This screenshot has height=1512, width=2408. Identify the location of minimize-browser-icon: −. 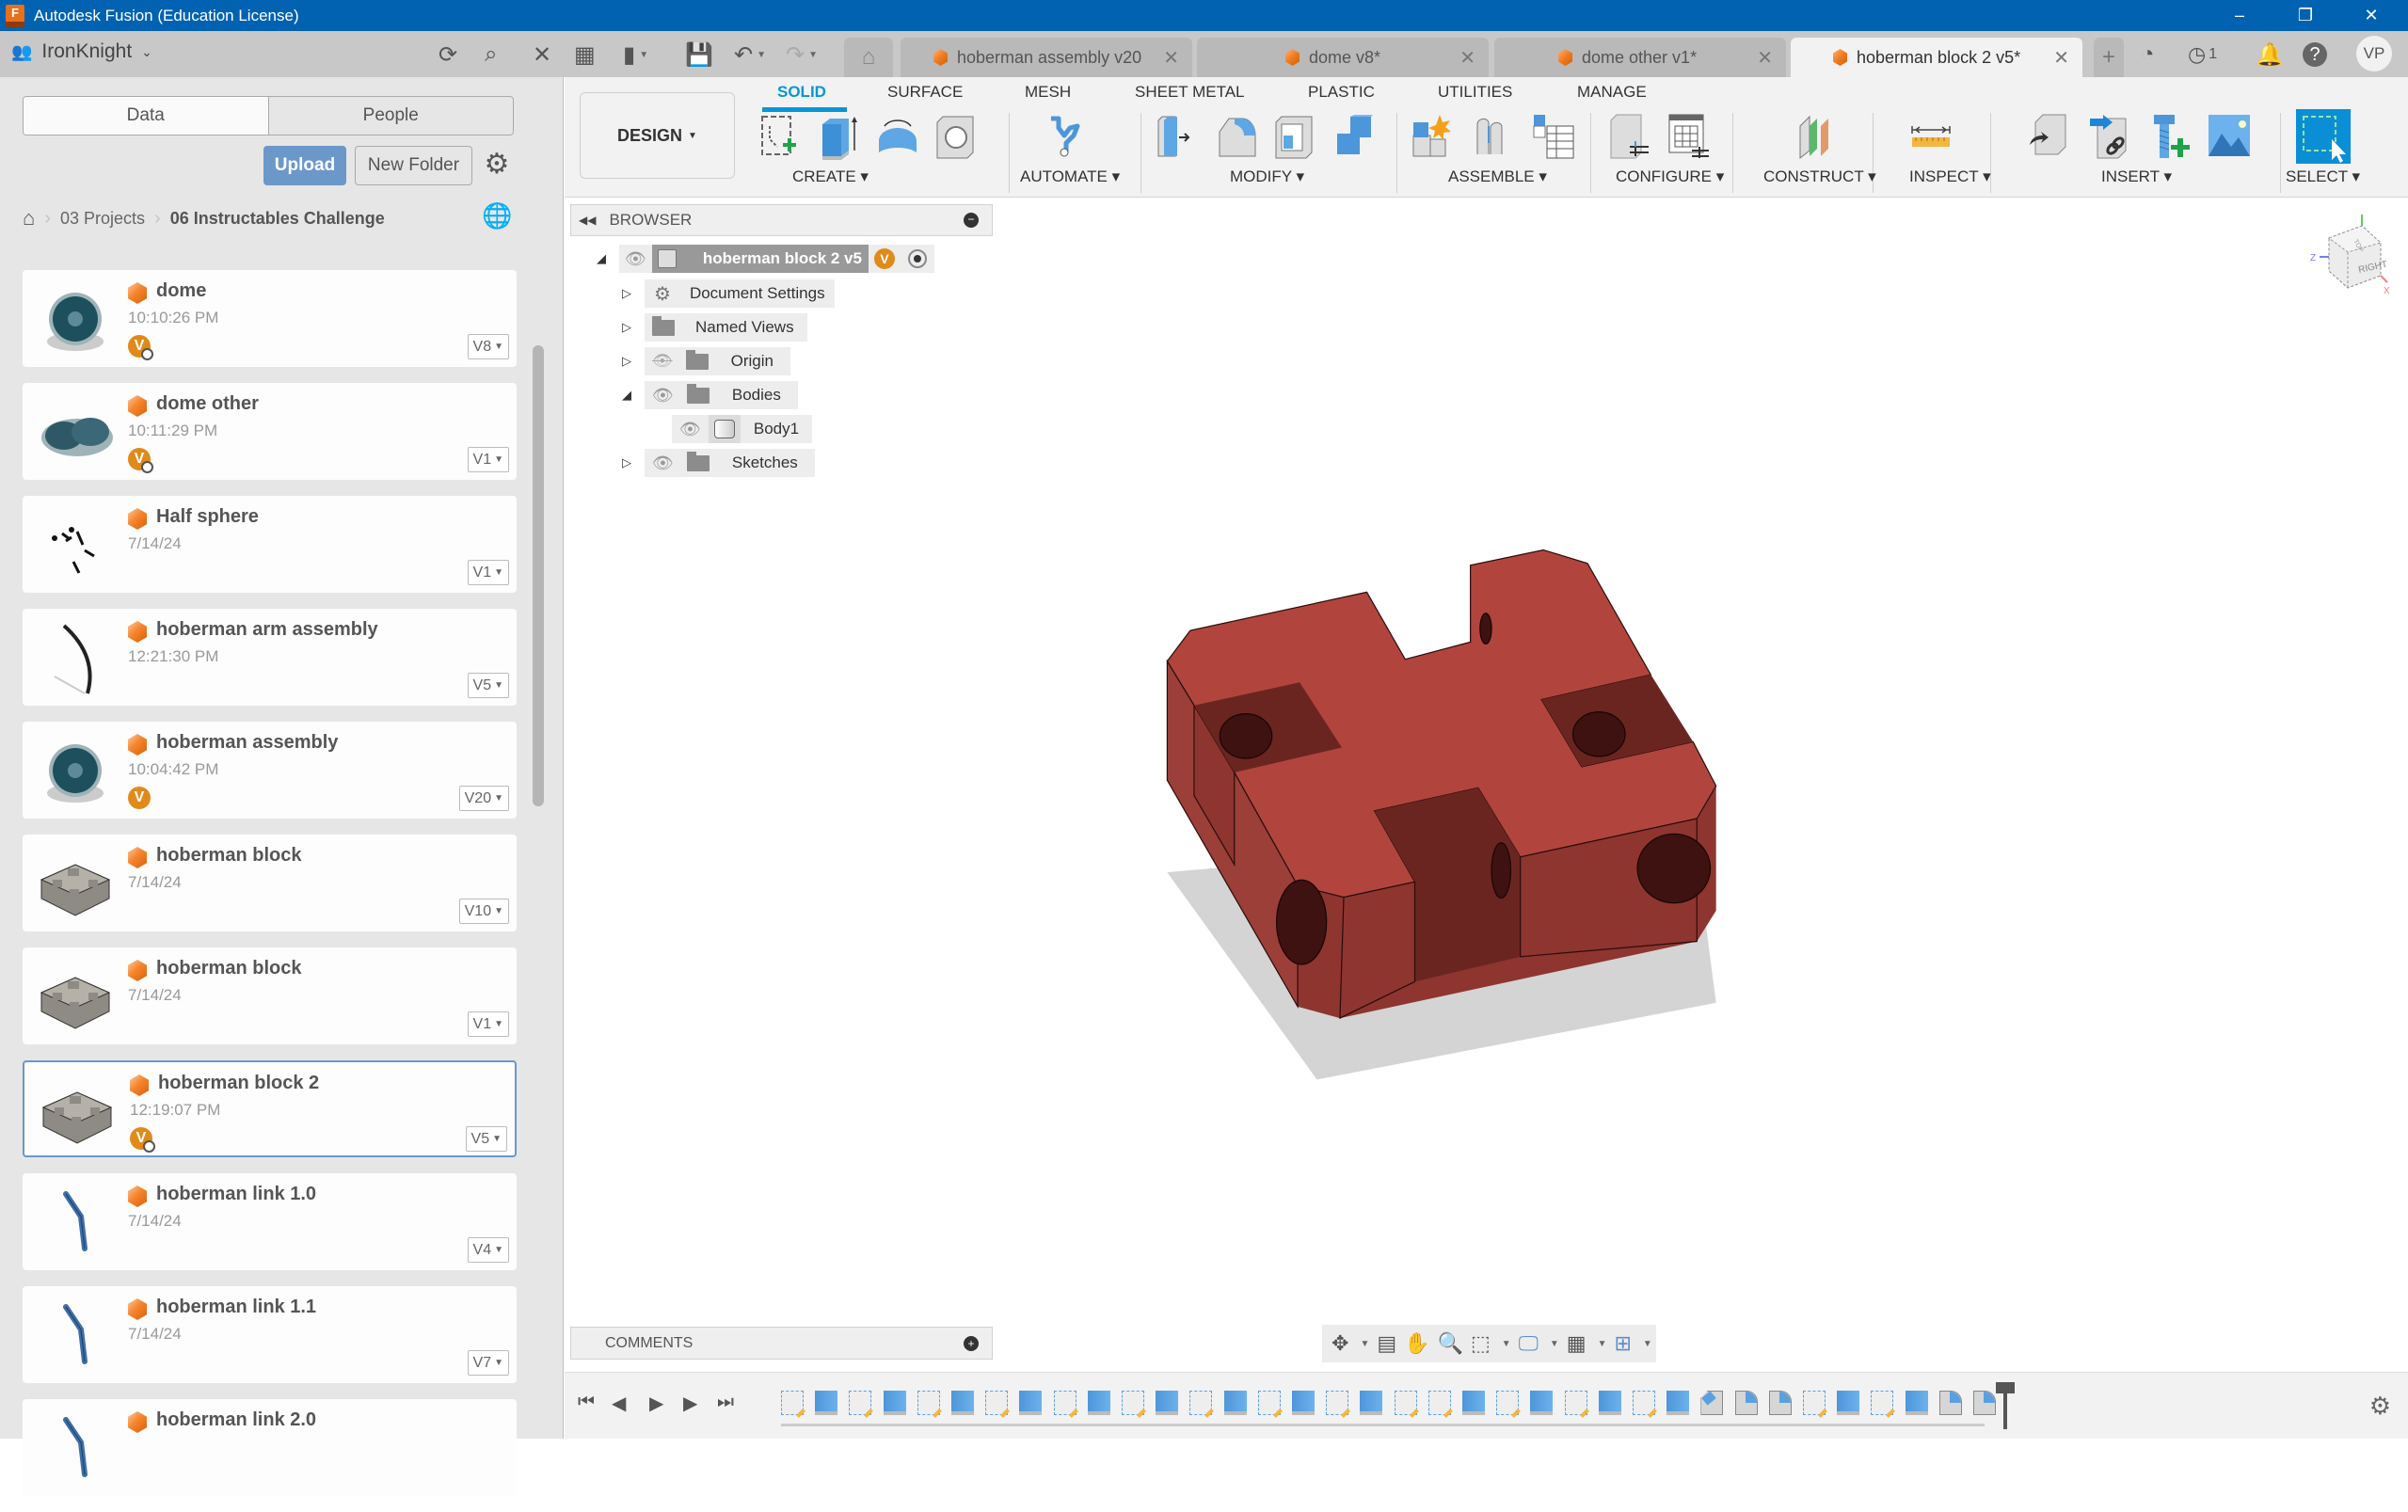
(971, 221).